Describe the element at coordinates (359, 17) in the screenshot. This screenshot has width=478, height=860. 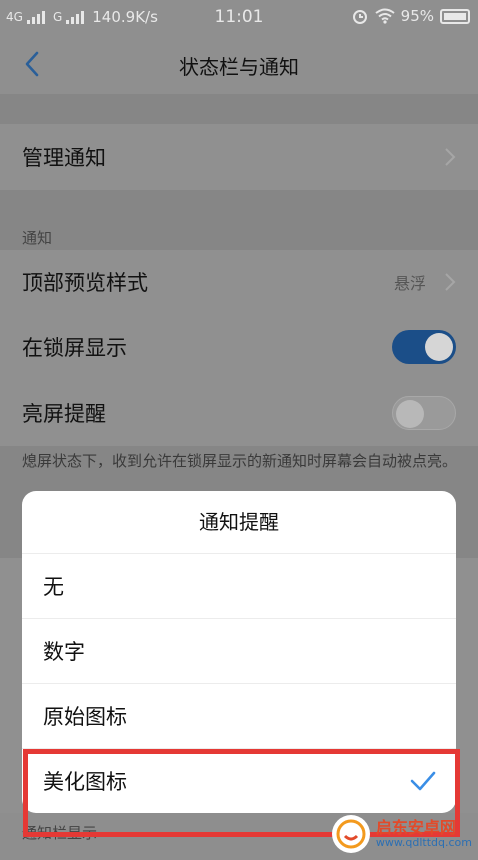
I see `alarm-icon` at that location.